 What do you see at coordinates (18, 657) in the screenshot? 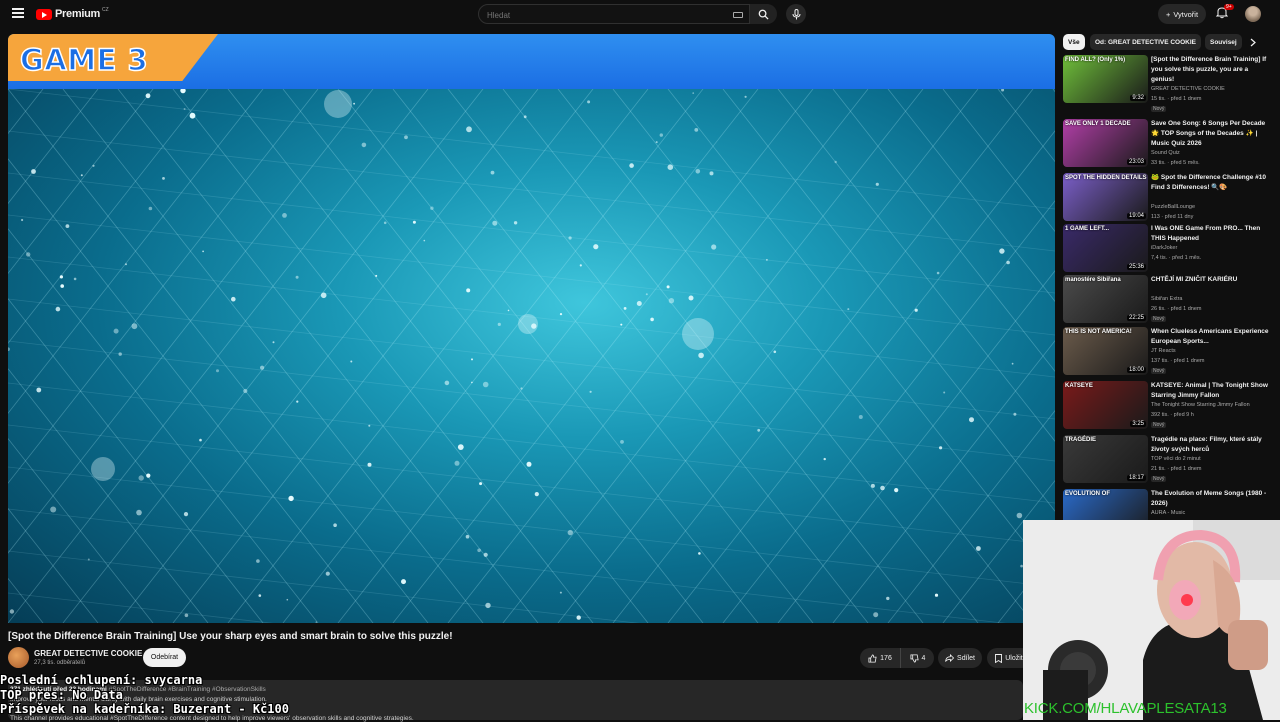
I see `channel-avatar` at bounding box center [18, 657].